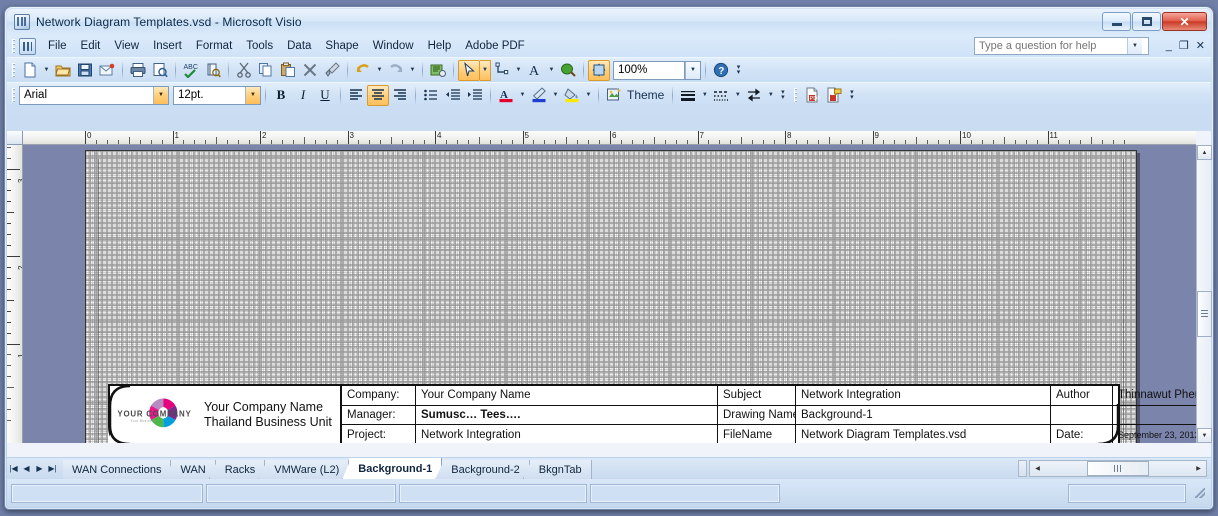 The width and height of the screenshot is (1218, 516). I want to click on research-icon, so click(213, 70).